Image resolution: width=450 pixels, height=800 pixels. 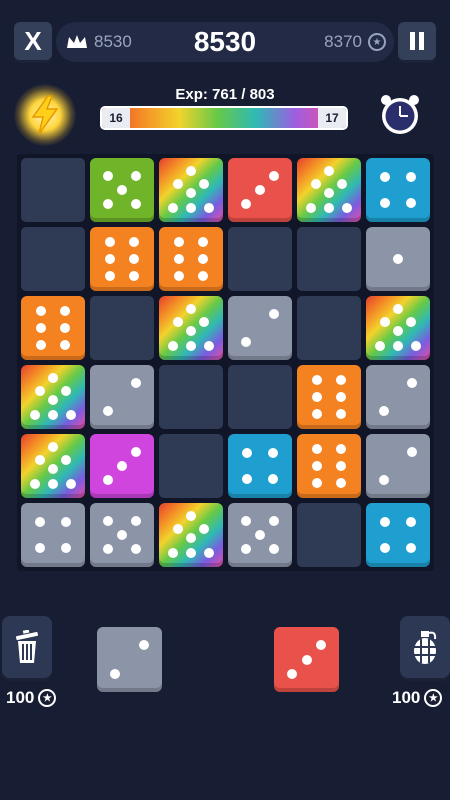 What do you see at coordinates (400, 114) in the screenshot?
I see `alarm-clock-icon` at bounding box center [400, 114].